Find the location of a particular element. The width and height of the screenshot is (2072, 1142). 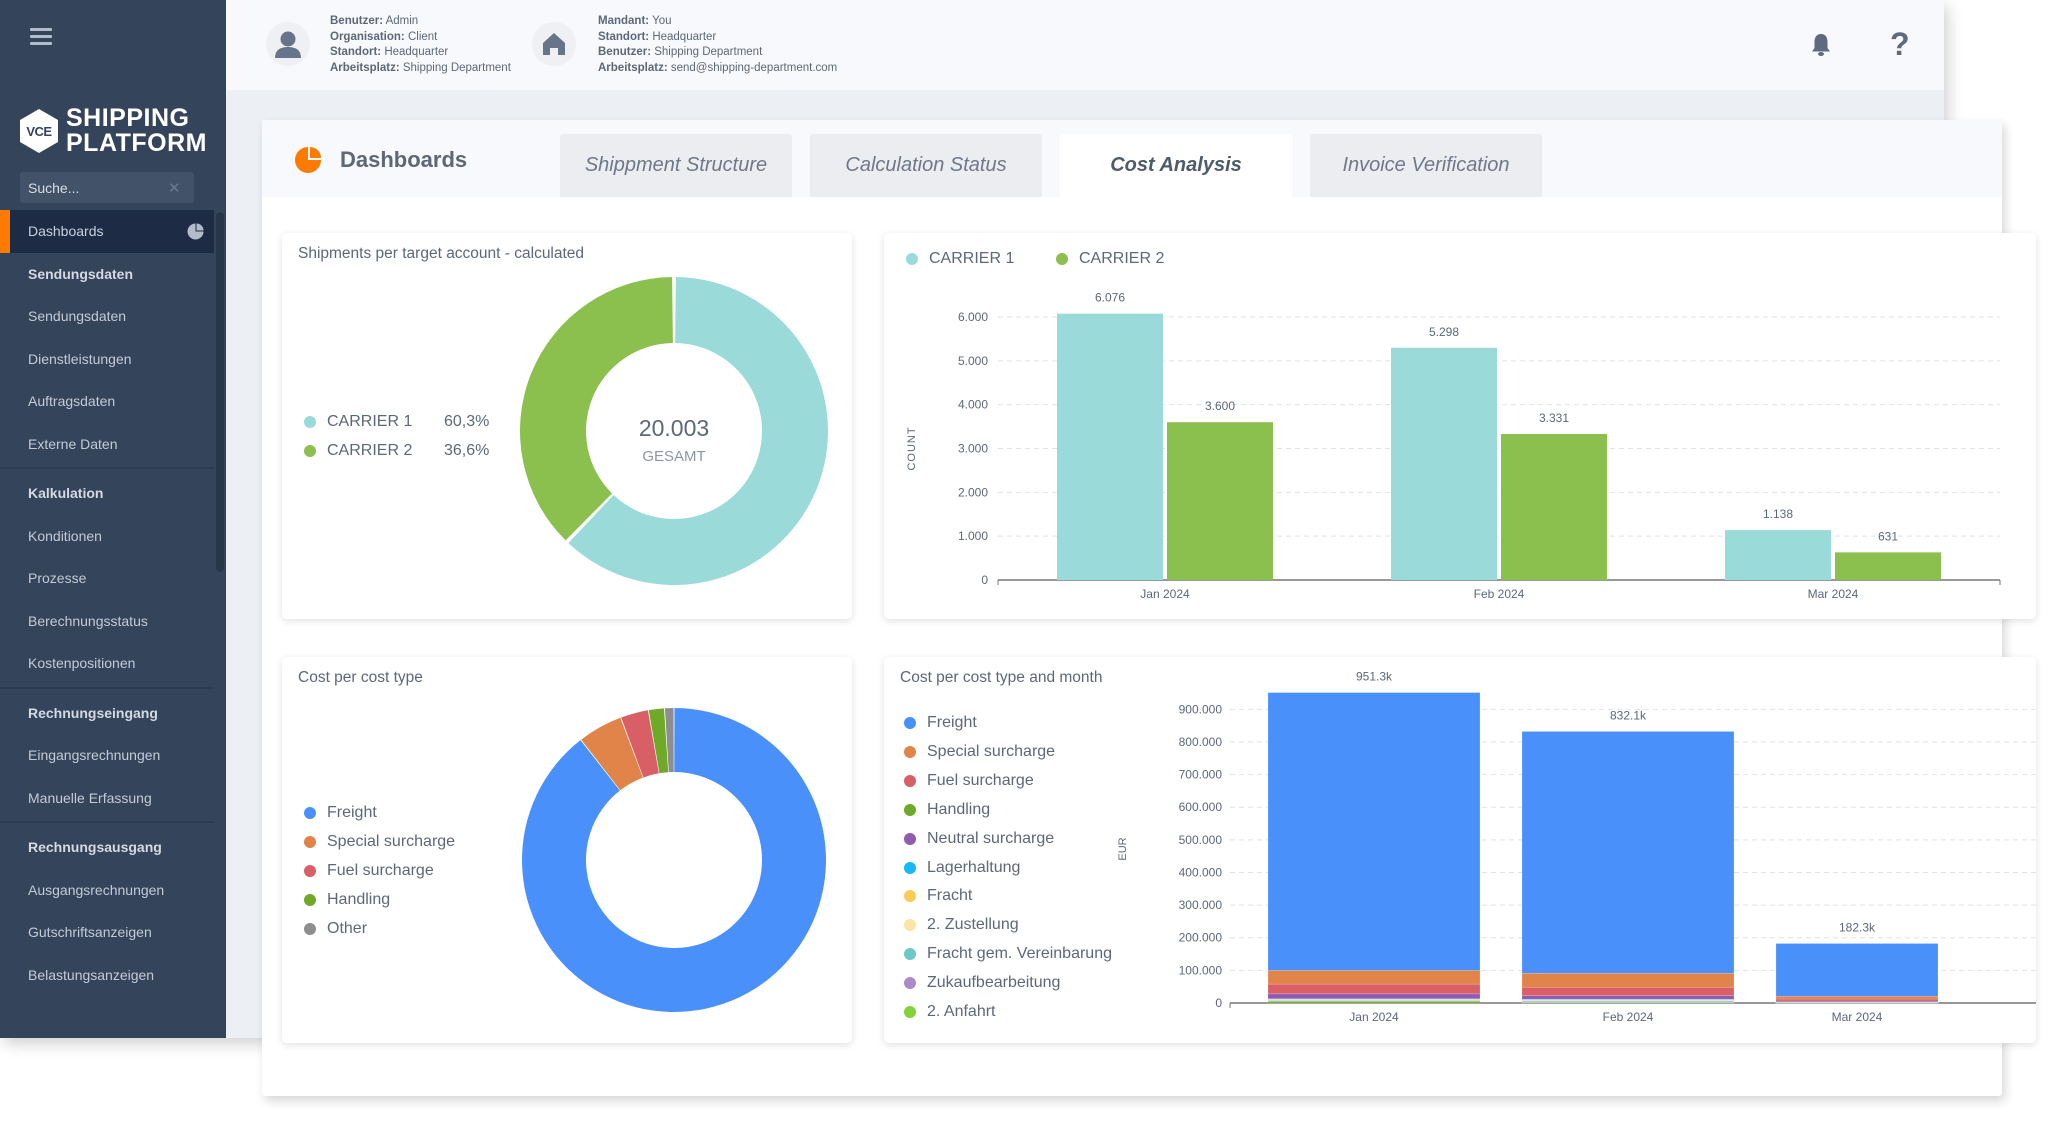

search-input is located at coordinates (98, 187).